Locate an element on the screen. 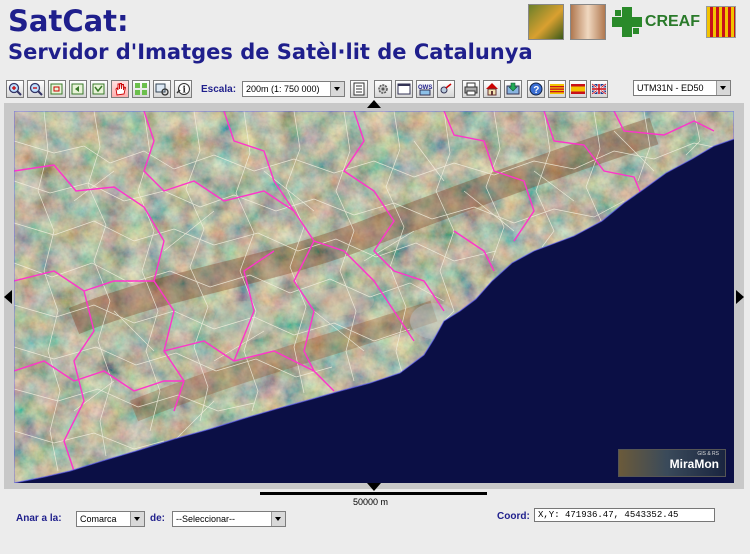 This screenshot has height=554, width=750. coord-field: X,Y: 471936.47, 4543352.45 is located at coordinates (624, 515).